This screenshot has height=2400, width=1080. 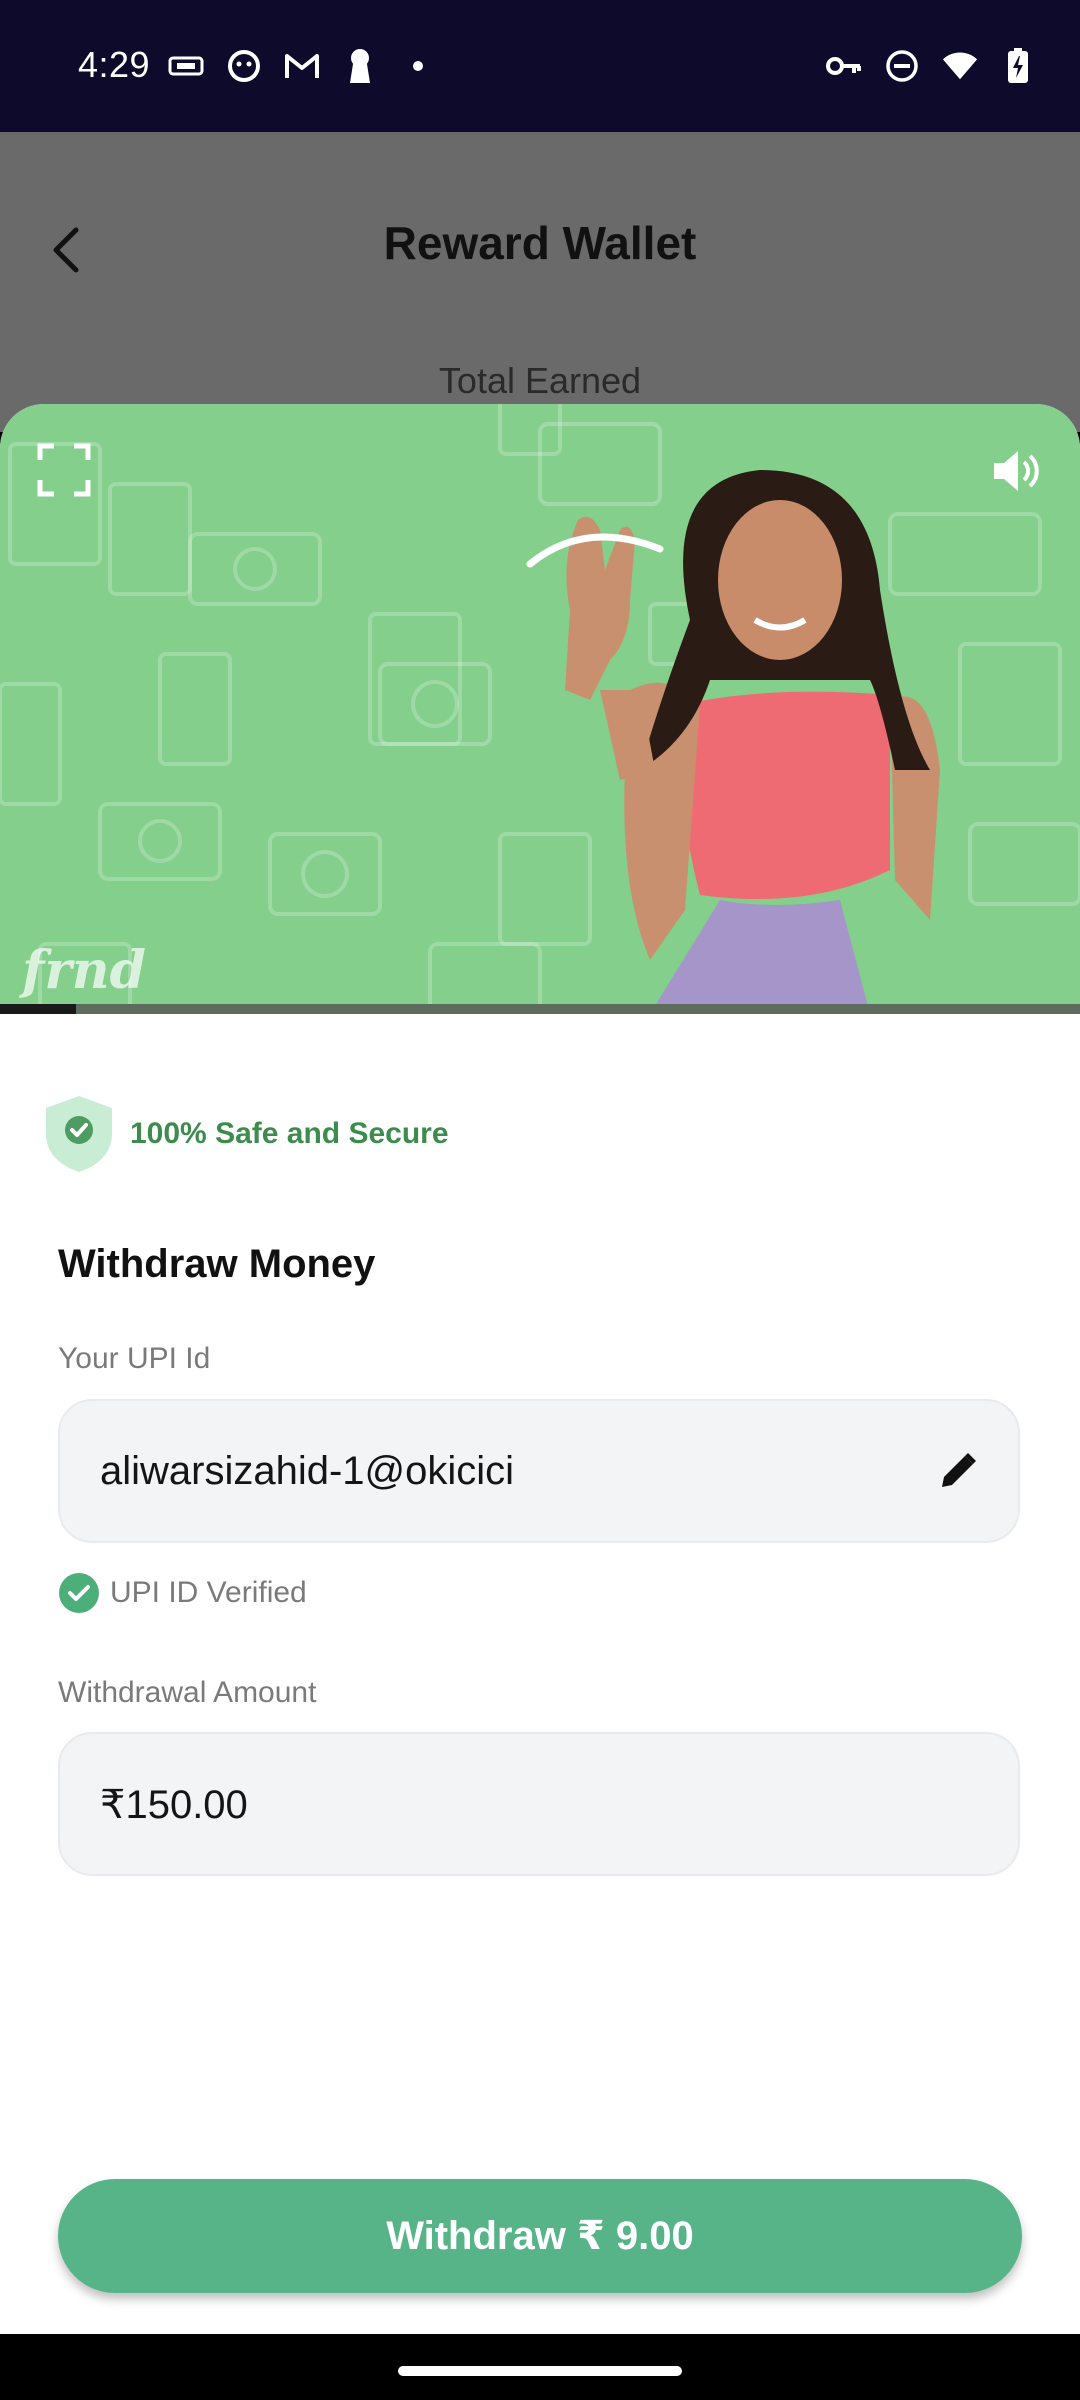 I want to click on status-time: 4:29, so click(x=114, y=64).